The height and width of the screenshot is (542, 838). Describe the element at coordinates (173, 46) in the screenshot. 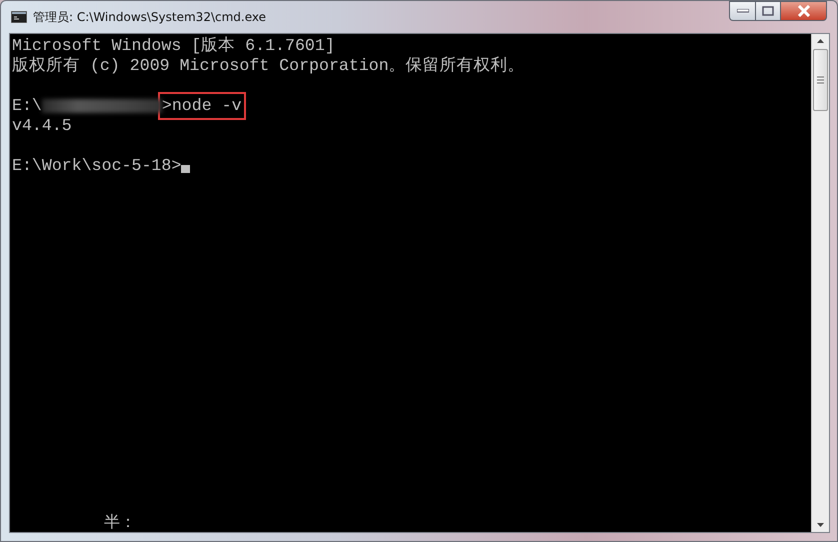

I see `console-line: Microsoft Windows [版本 6.1.7601]` at that location.